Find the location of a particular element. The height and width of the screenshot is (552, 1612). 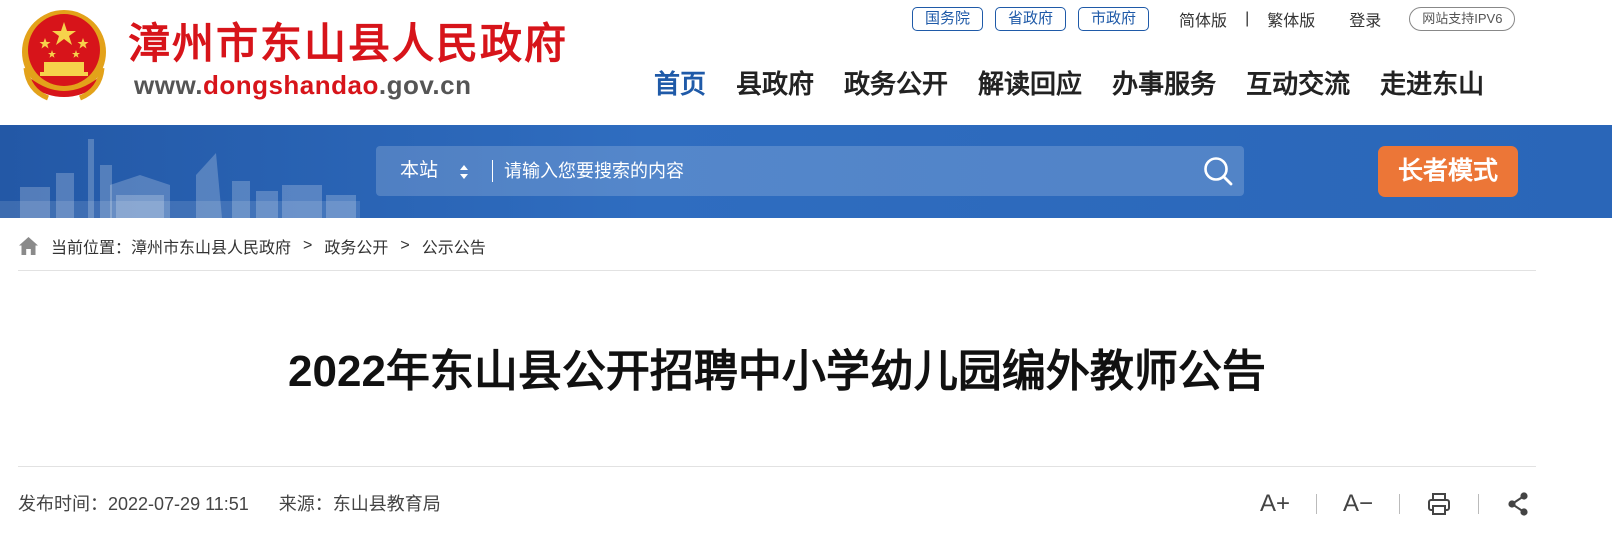

nav-home: 首页 is located at coordinates (680, 84).